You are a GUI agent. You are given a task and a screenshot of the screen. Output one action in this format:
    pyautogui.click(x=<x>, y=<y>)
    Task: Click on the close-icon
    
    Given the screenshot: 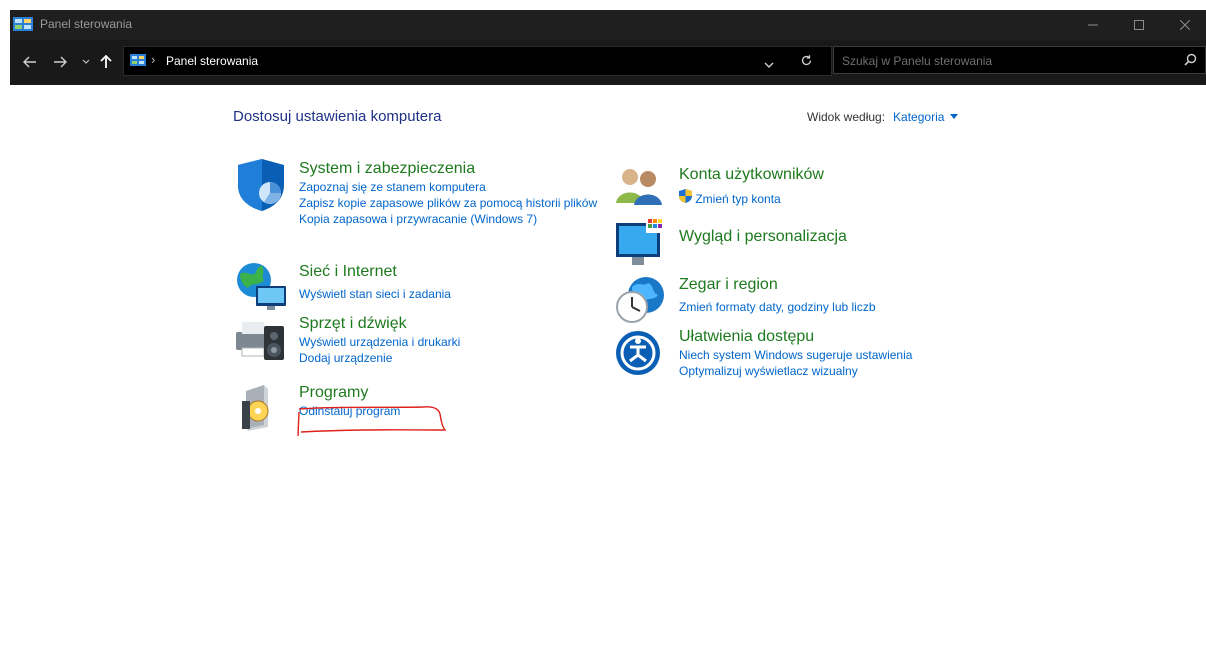 What is the action you would take?
    pyautogui.click(x=1185, y=25)
    